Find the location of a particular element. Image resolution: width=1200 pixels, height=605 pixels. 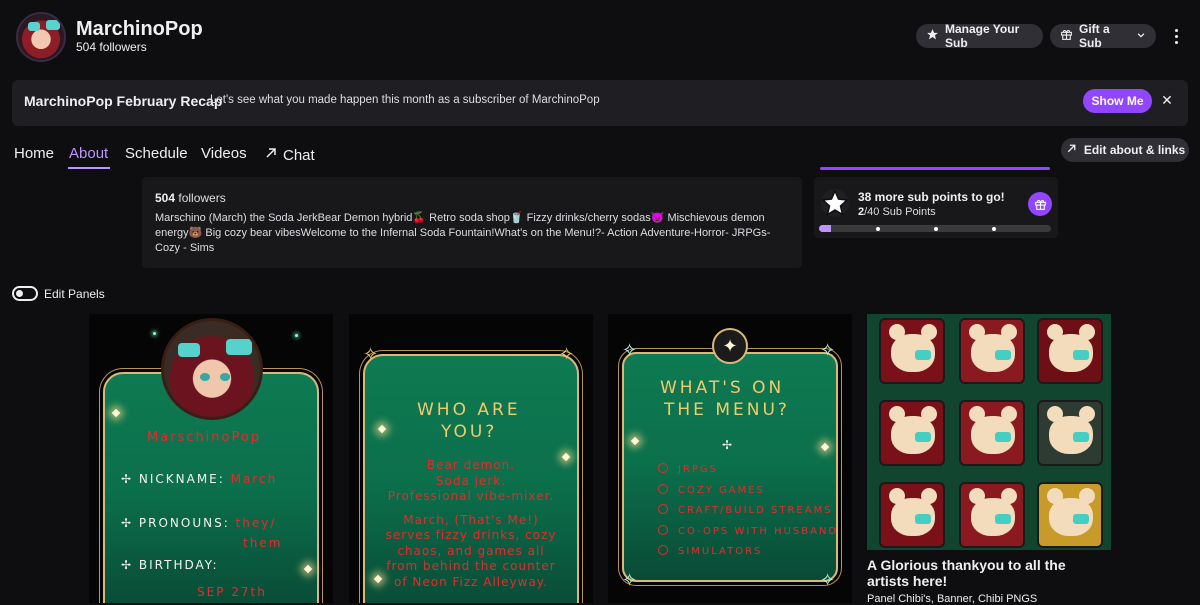

panel-avatar-image is located at coordinates (212, 369).